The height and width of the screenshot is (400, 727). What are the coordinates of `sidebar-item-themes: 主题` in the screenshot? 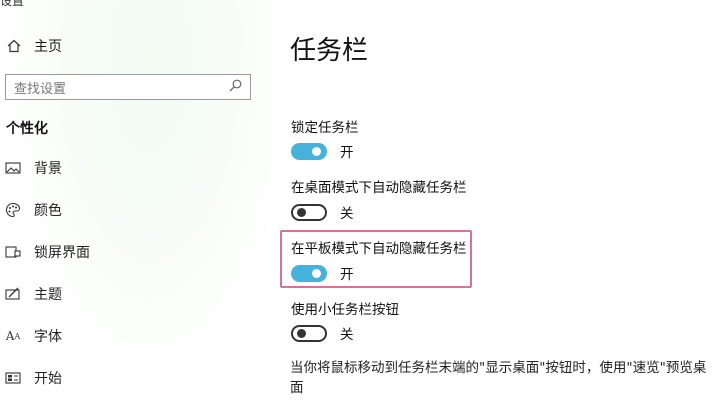 It's located at (33, 294).